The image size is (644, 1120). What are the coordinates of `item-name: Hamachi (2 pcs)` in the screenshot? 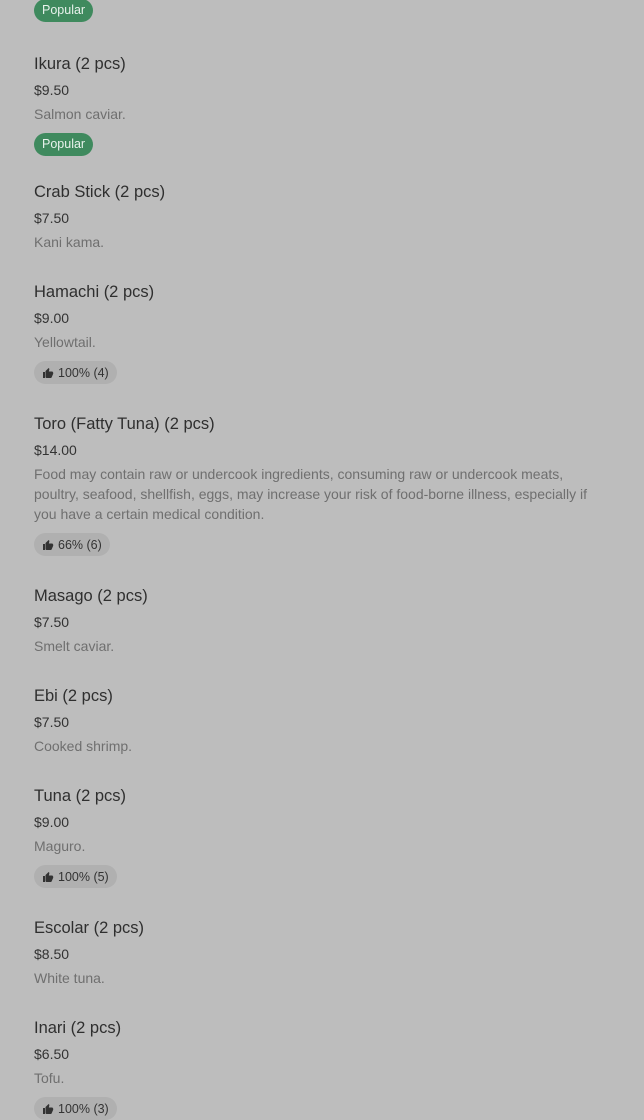 It's located at (94, 292).